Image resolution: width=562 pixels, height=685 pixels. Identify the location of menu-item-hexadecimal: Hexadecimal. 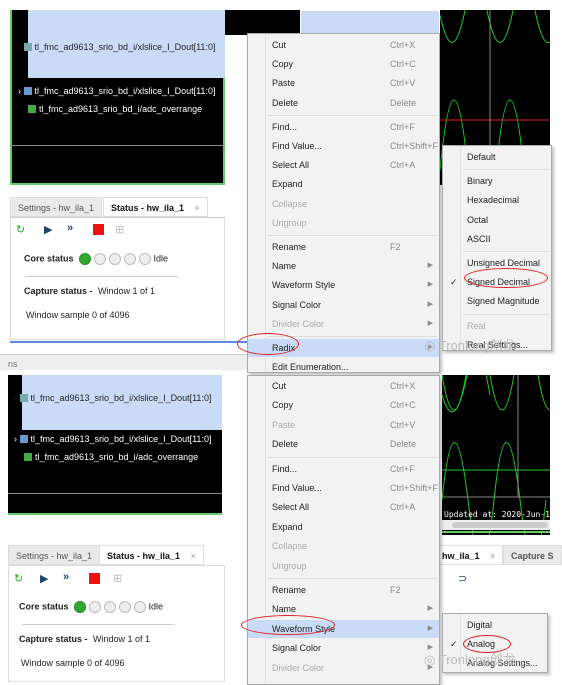
(497, 200).